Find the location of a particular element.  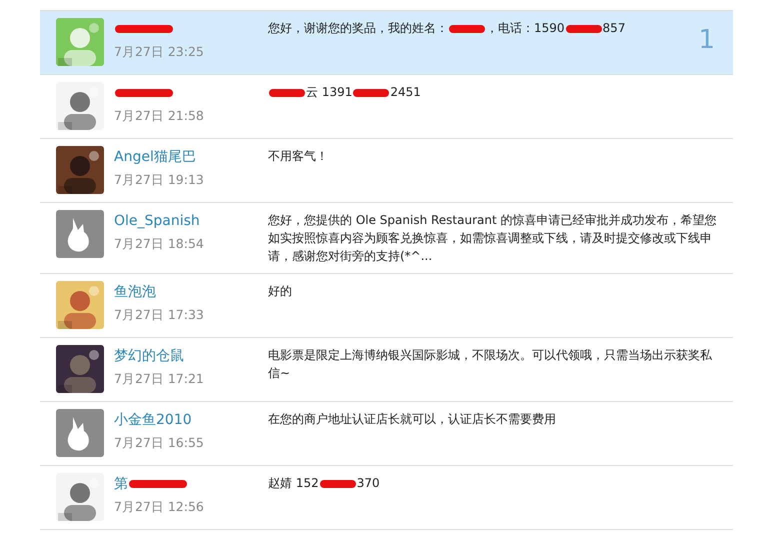

message-date: 7月27日 21:58 is located at coordinates (159, 116).